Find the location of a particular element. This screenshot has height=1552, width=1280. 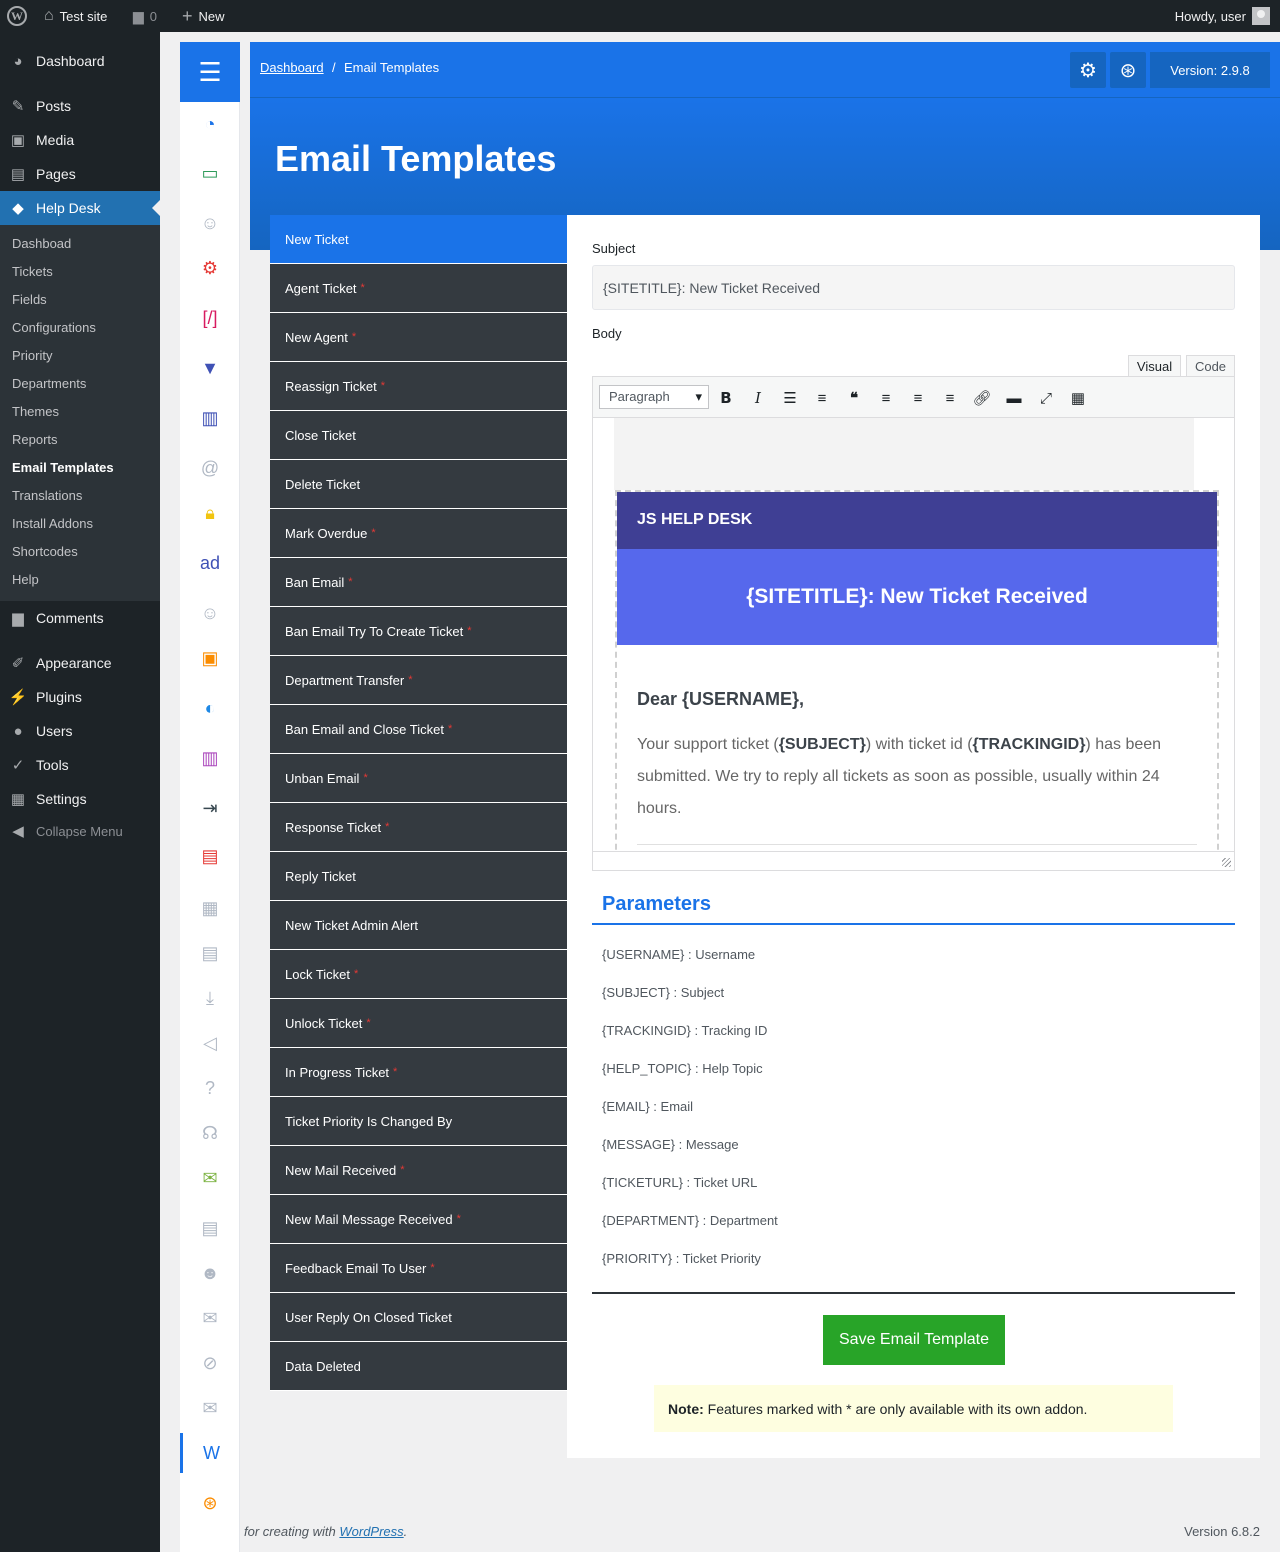

submenu-install-addons: Install Addons is located at coordinates (52, 524).